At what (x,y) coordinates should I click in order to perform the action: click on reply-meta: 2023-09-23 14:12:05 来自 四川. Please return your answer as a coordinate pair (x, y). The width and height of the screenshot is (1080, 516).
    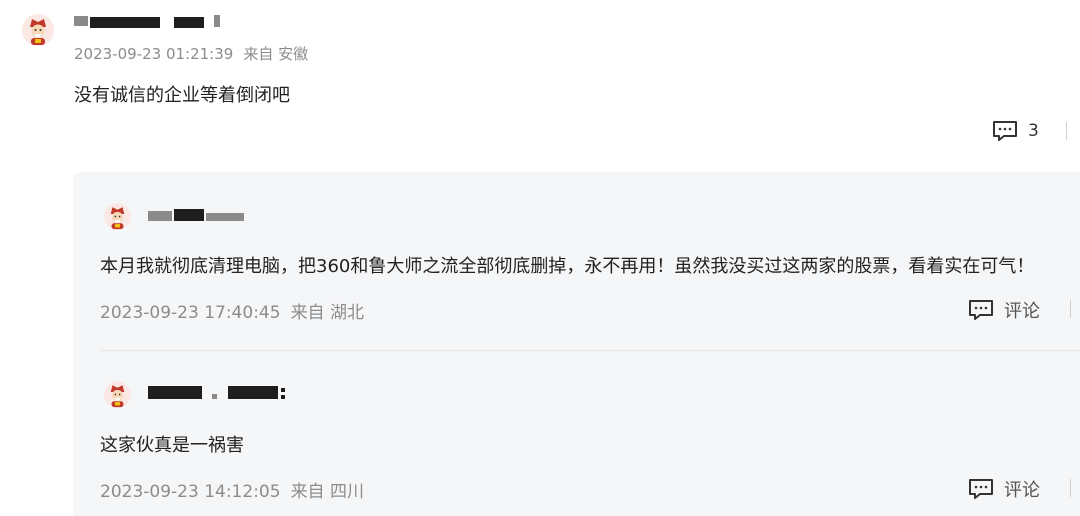
    Looking at the image, I should click on (232, 489).